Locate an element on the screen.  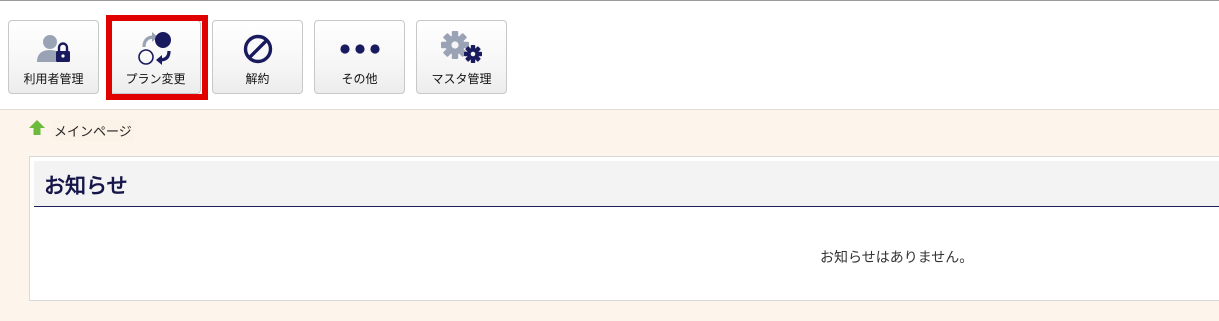
cancel-contract-label: 解約 is located at coordinates (257, 79).